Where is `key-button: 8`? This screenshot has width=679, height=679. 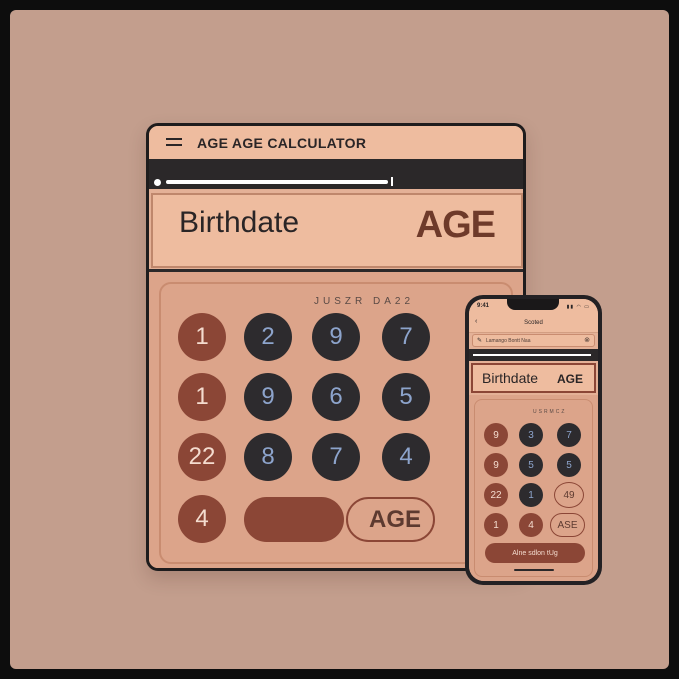
key-button: 8 is located at coordinates (268, 457).